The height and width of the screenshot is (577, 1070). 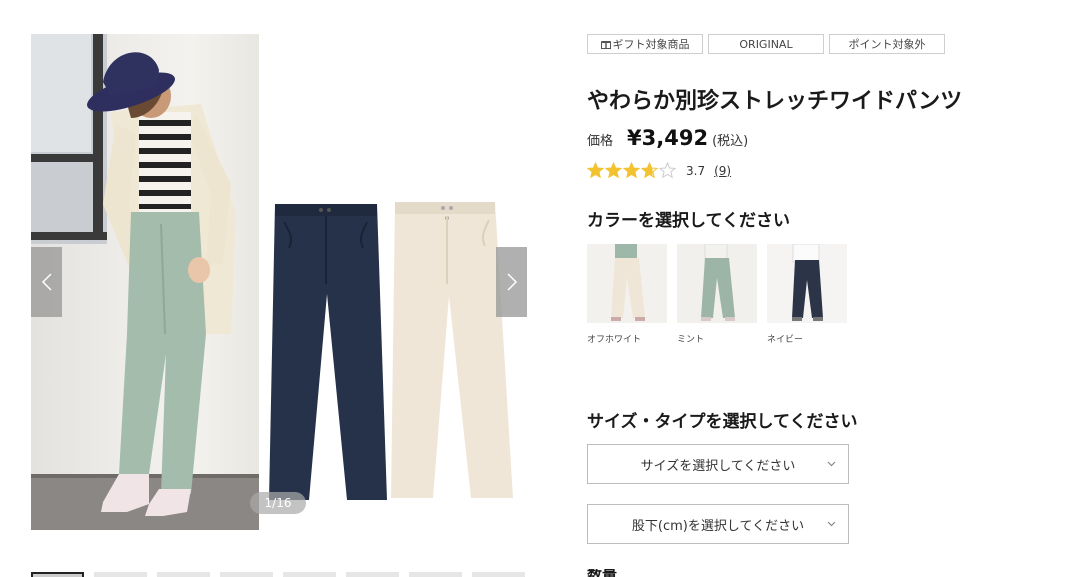 I want to click on badge-label: ポイント対象外, so click(x=887, y=44).